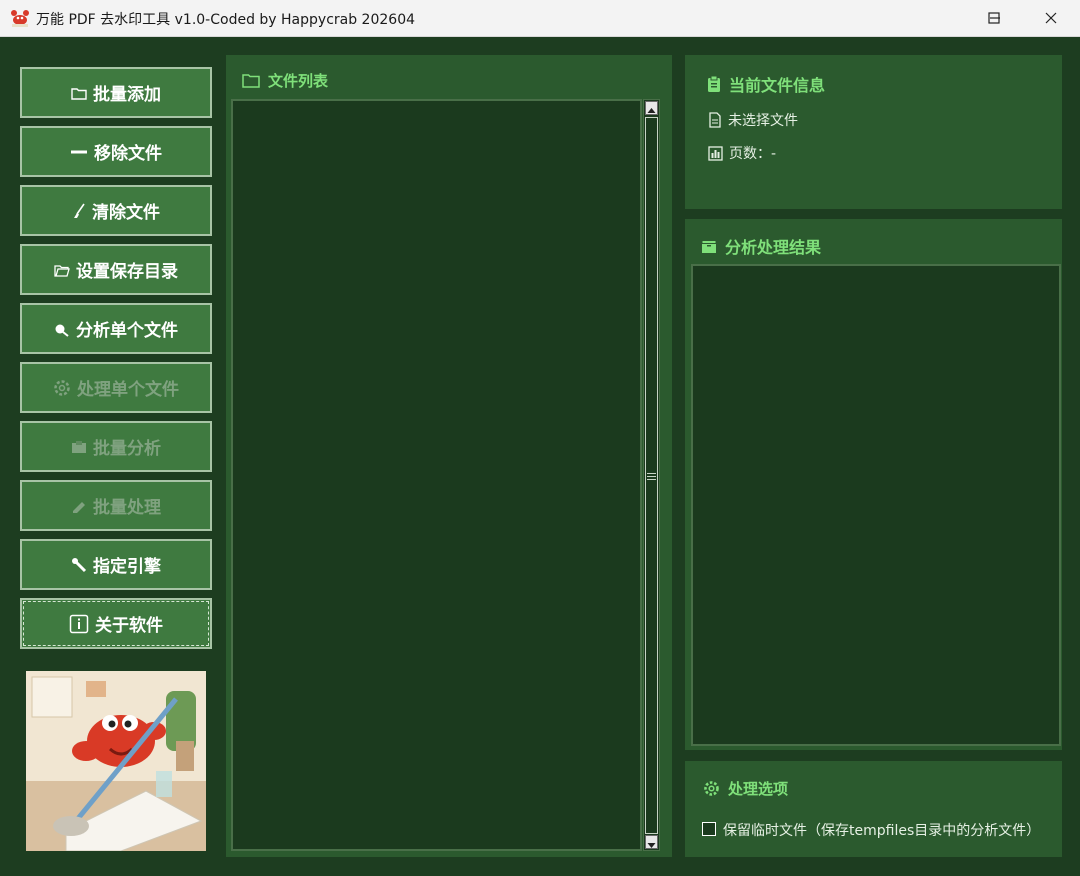 The image size is (1080, 876). I want to click on close-icon, so click(1051, 18).